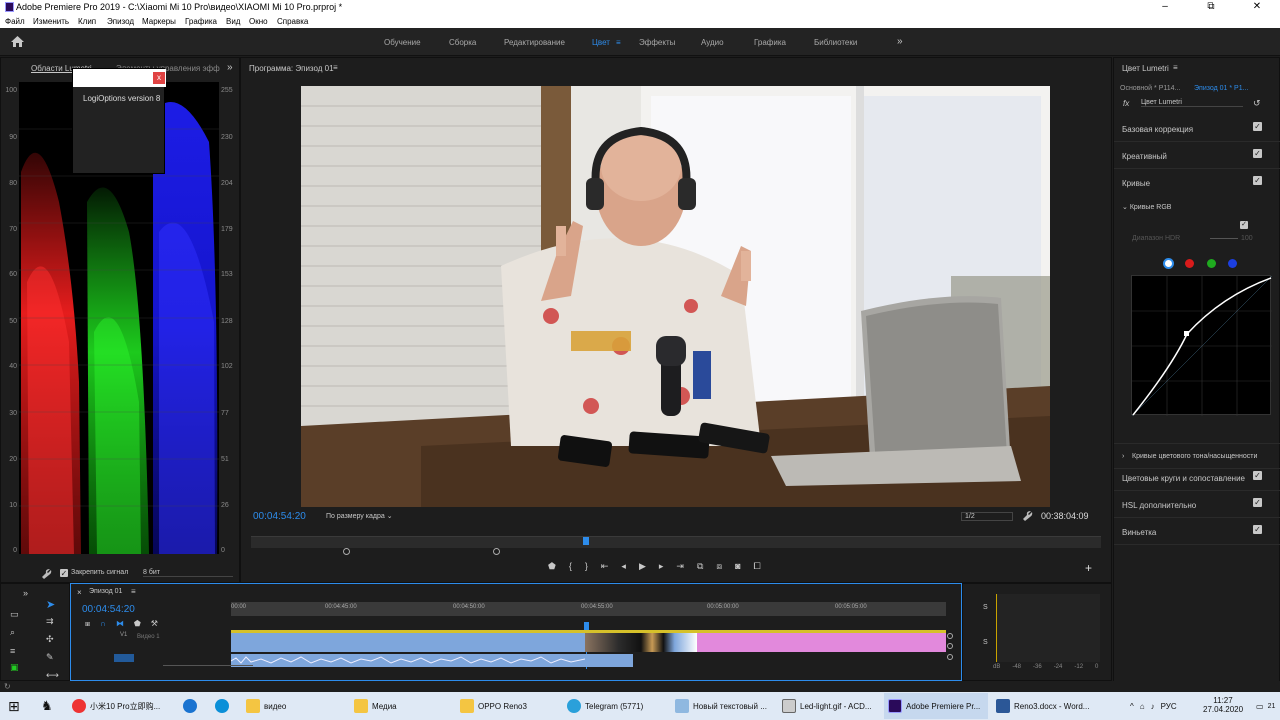 Image resolution: width=1280 pixels, height=720 pixels. What do you see at coordinates (50, 639) in the screenshot?
I see `ripple-edit-tool-icon: ✣` at bounding box center [50, 639].